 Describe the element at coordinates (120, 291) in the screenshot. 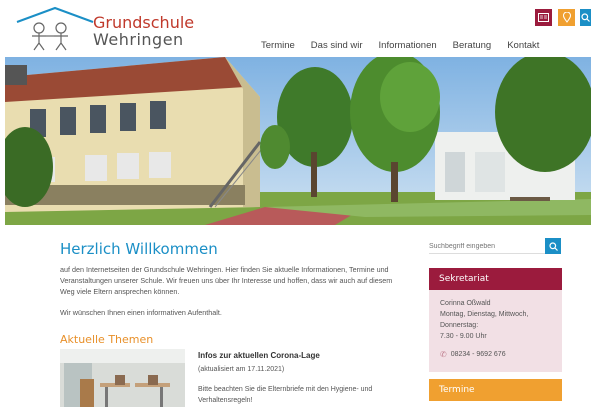

I see `intro-line: Weg viele Eltern ansprechen können.` at that location.